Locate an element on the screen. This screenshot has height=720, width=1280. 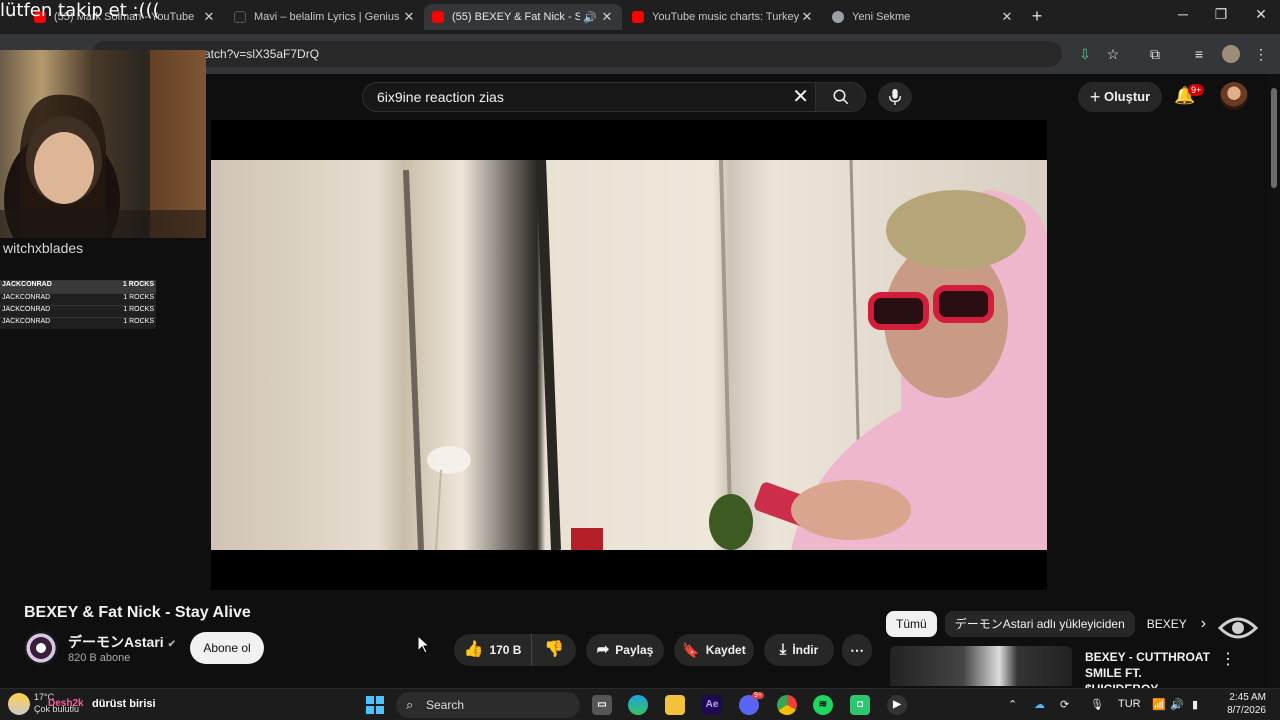
profile-avatar-icon is located at coordinates (1231, 54).